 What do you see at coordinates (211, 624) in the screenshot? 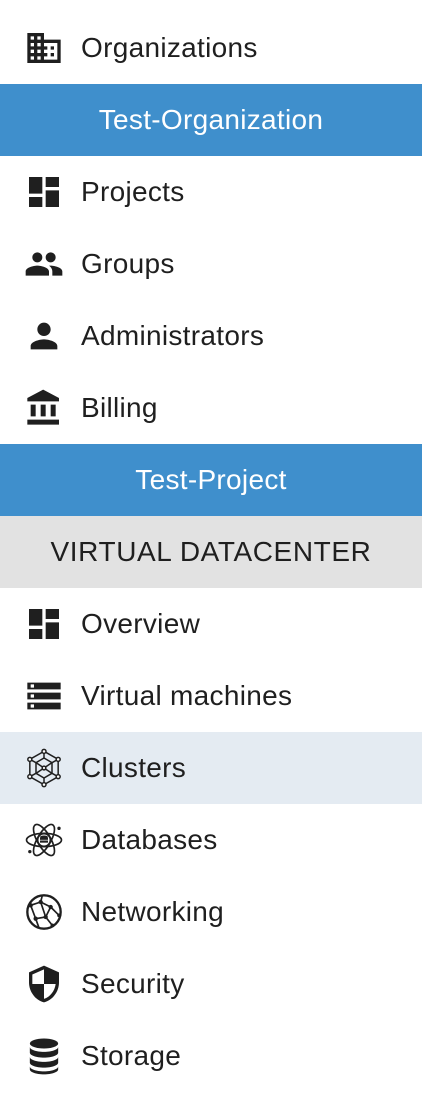
I see `nav-item-overview: Overview` at bounding box center [211, 624].